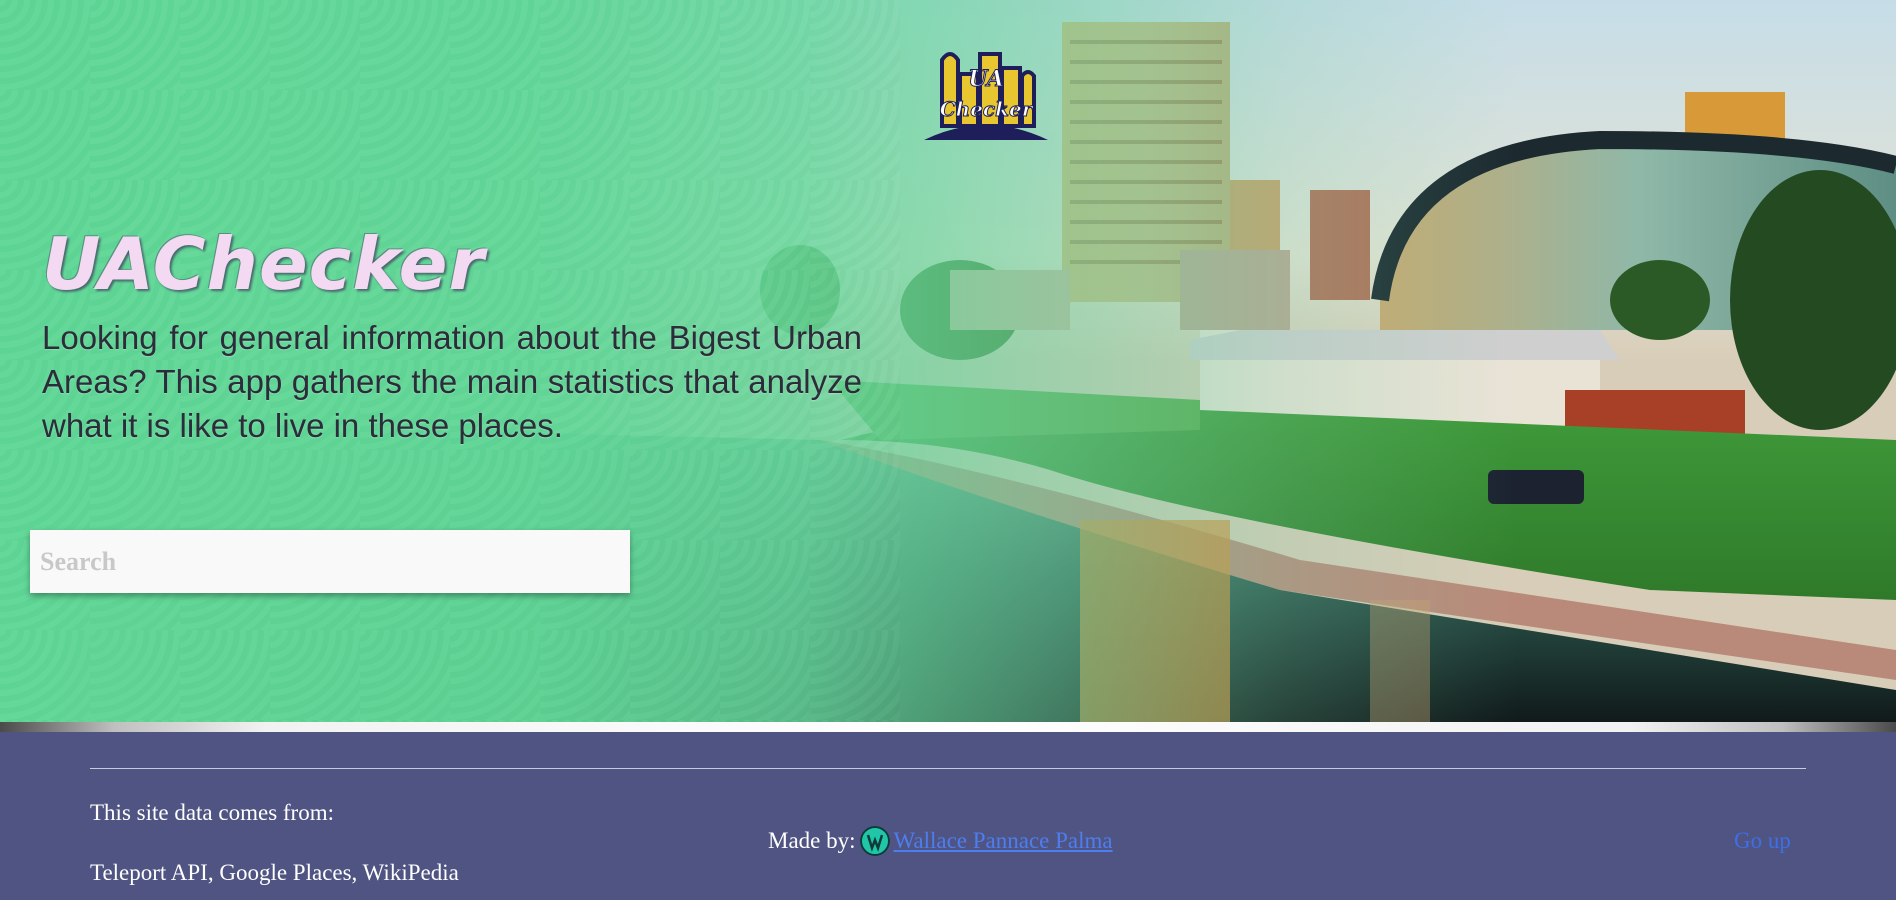  What do you see at coordinates (812, 840) in the screenshot?
I see `made-by-label: Made by:` at bounding box center [812, 840].